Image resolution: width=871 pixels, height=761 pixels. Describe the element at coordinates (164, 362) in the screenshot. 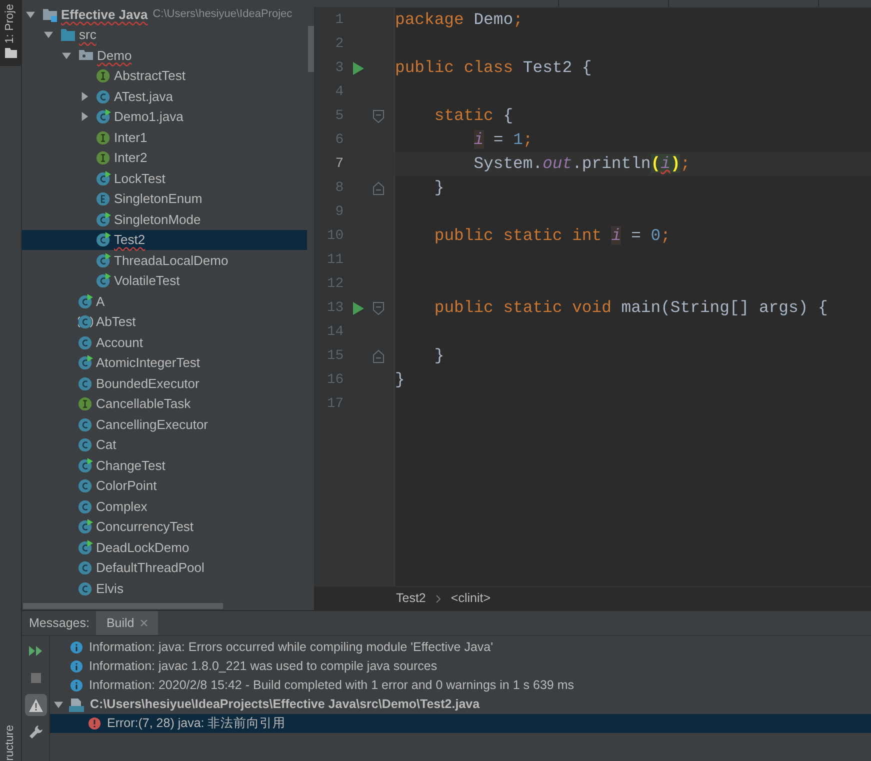

I see `tree-item: AtomicIntegerTest` at that location.